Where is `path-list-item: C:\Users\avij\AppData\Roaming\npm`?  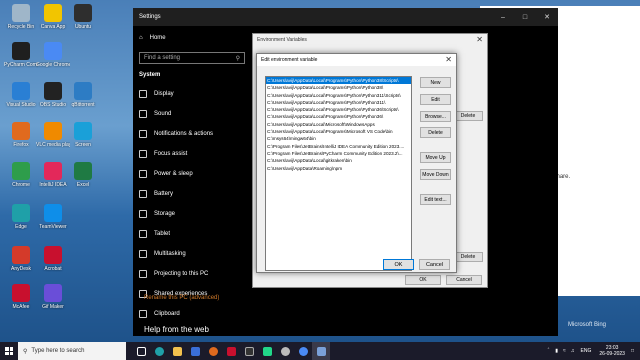
path-list-item: C:\Users\avij\AppData\Roaming\npm is located at coordinates (338, 168).